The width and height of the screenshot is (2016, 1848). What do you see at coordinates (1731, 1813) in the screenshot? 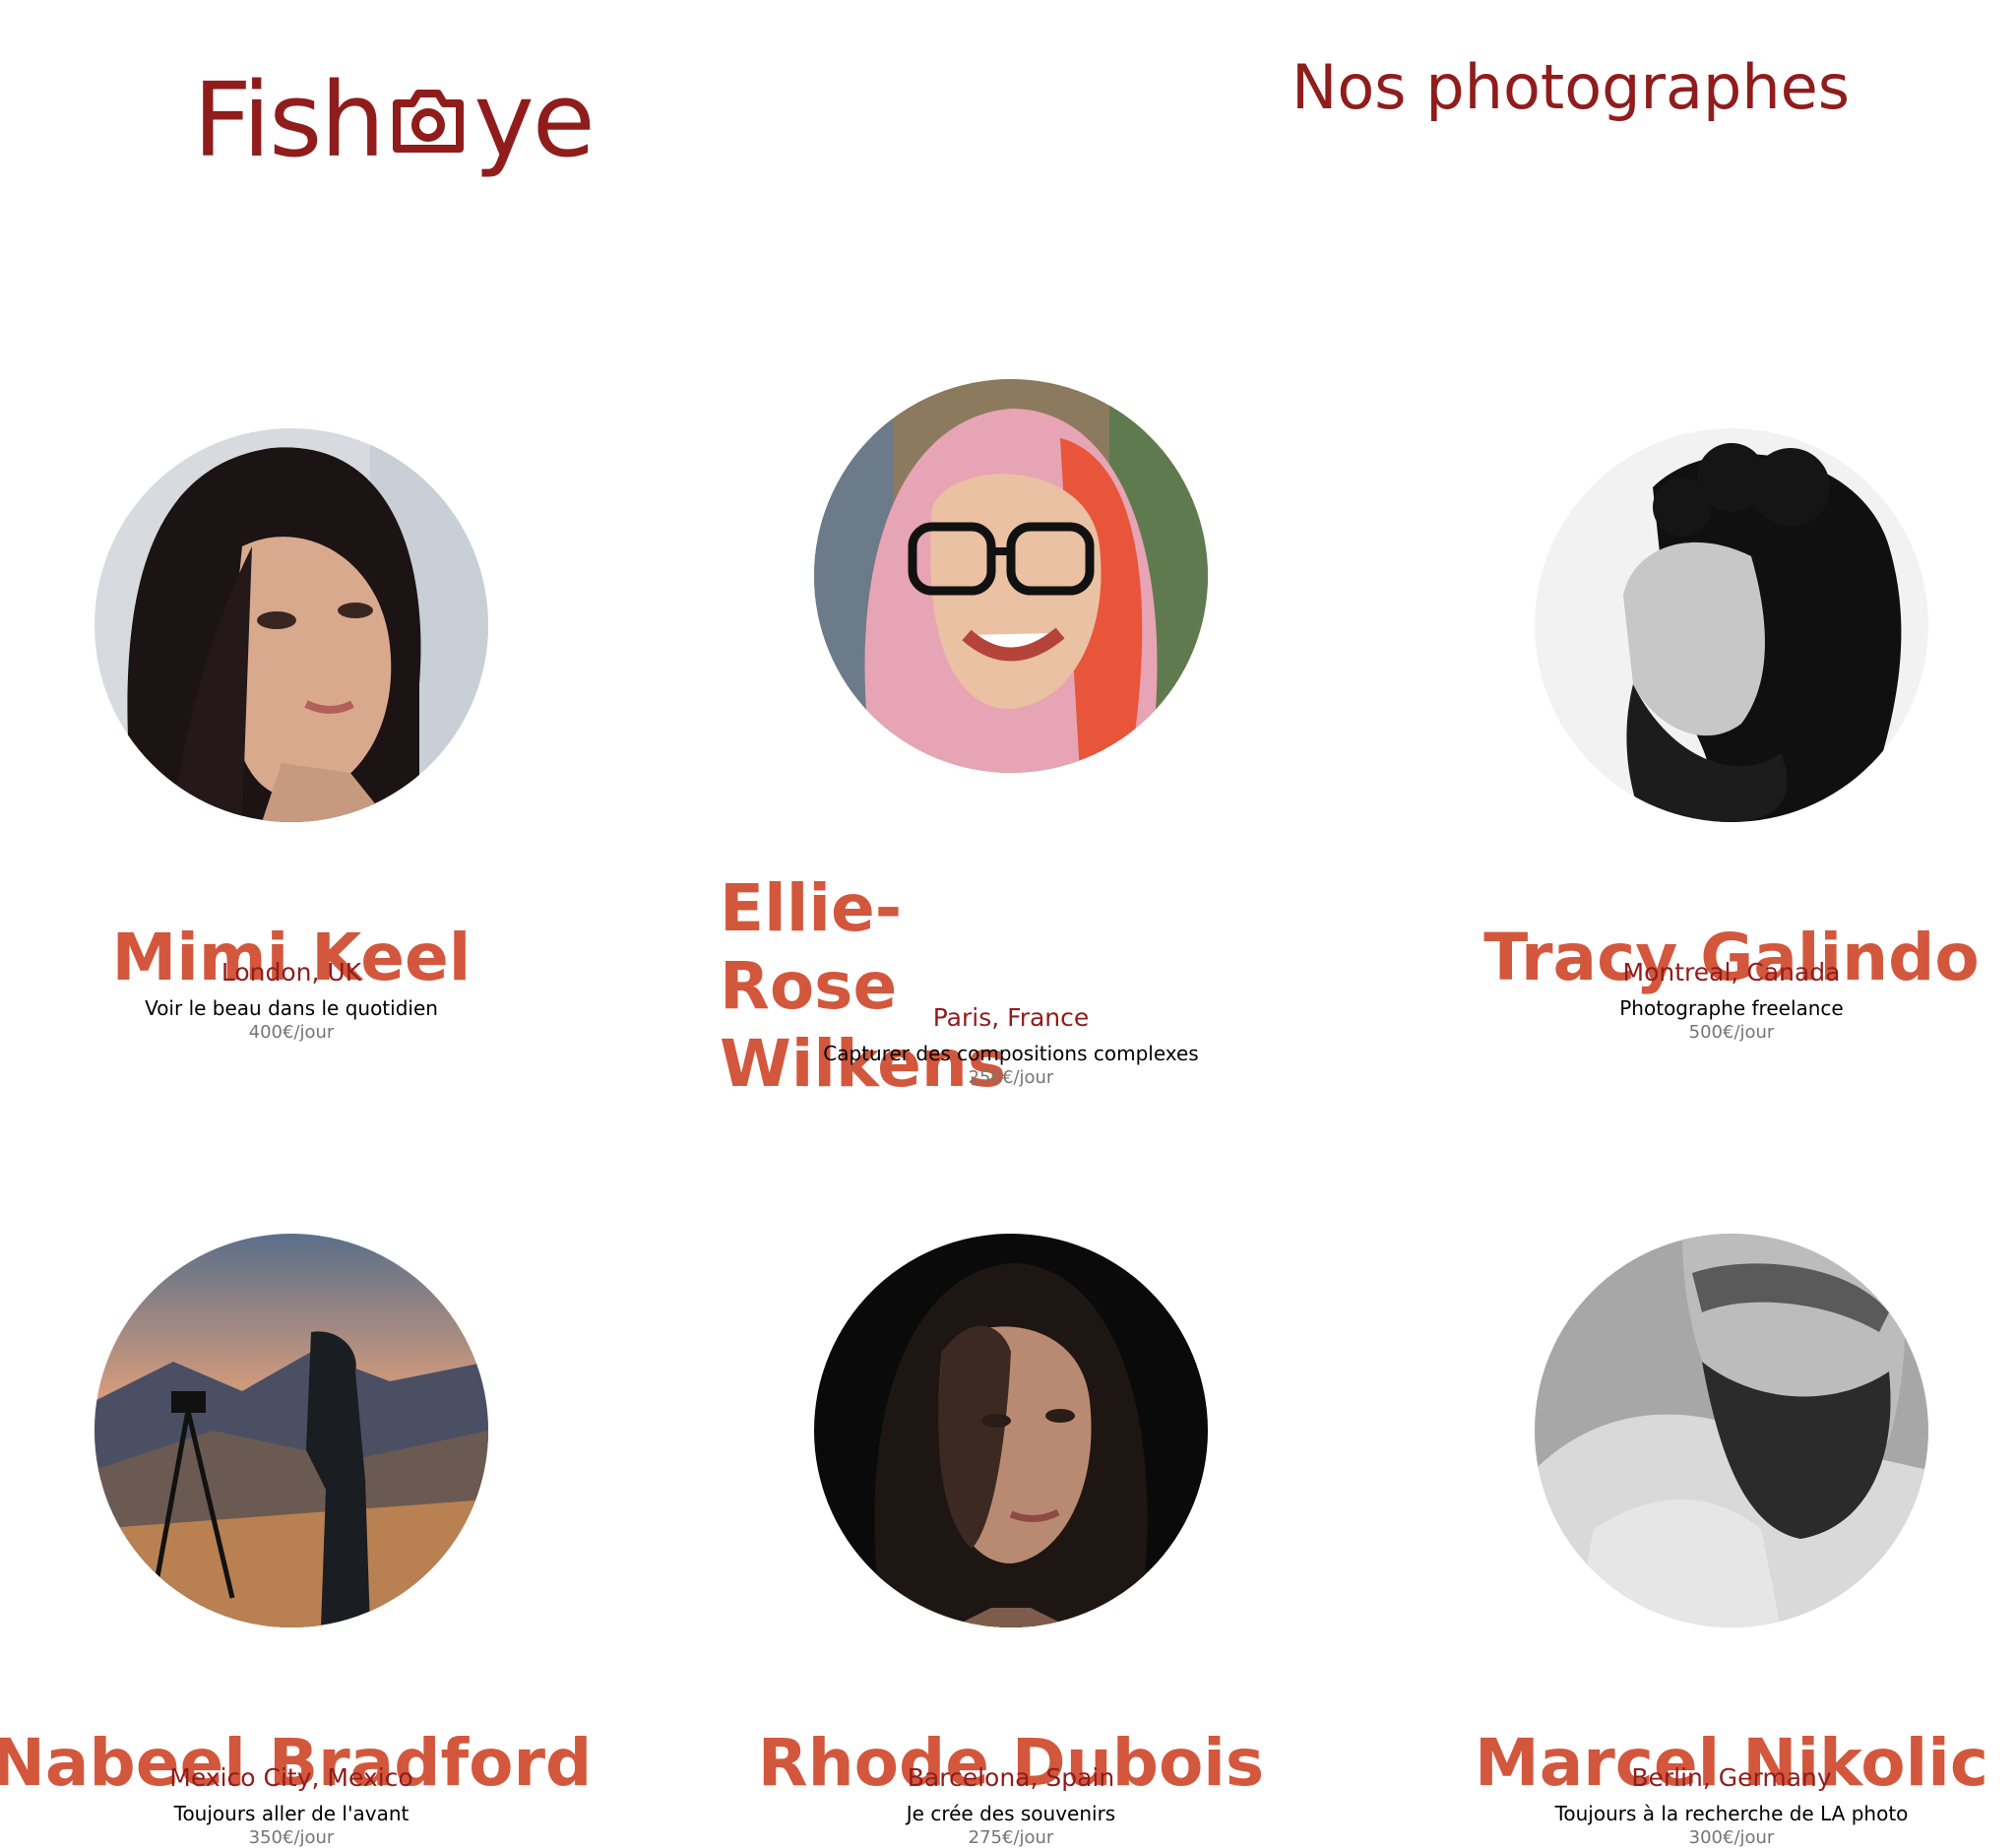
I see `photographer-tagline: Toujours à la recherche de LA photo` at bounding box center [1731, 1813].